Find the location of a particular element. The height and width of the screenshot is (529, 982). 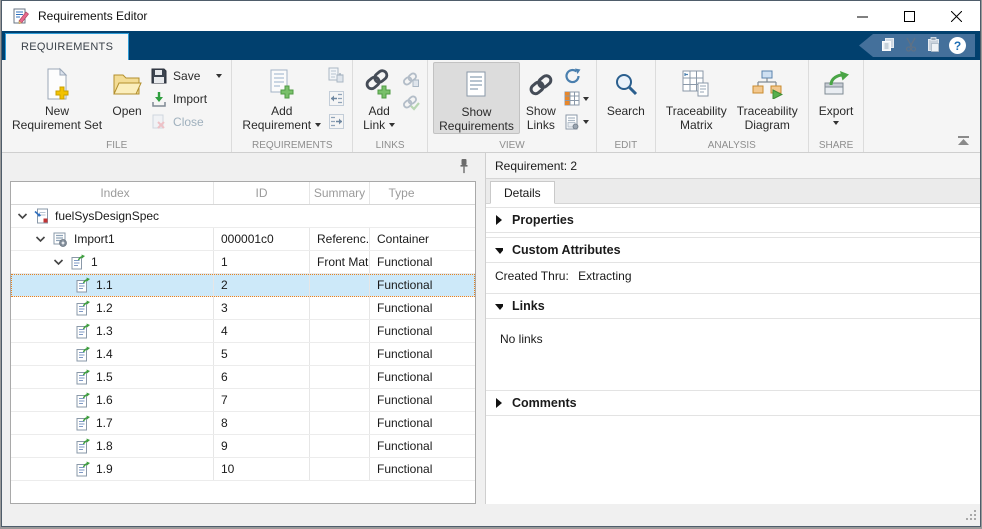

row-id: 3 is located at coordinates (261, 308).